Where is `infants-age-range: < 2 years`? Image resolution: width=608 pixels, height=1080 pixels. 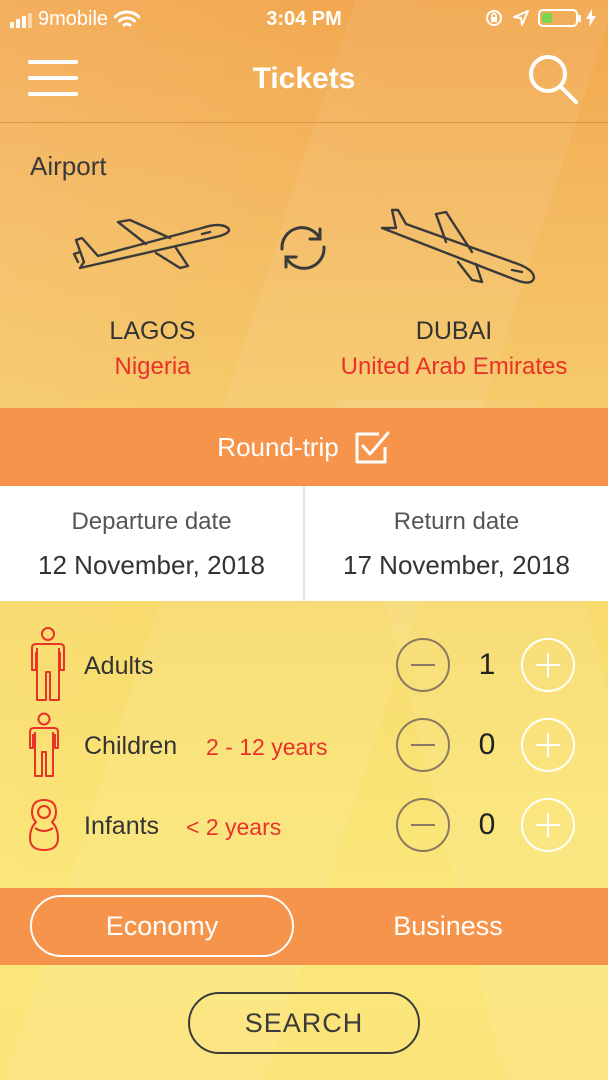 infants-age-range: < 2 years is located at coordinates (234, 827).